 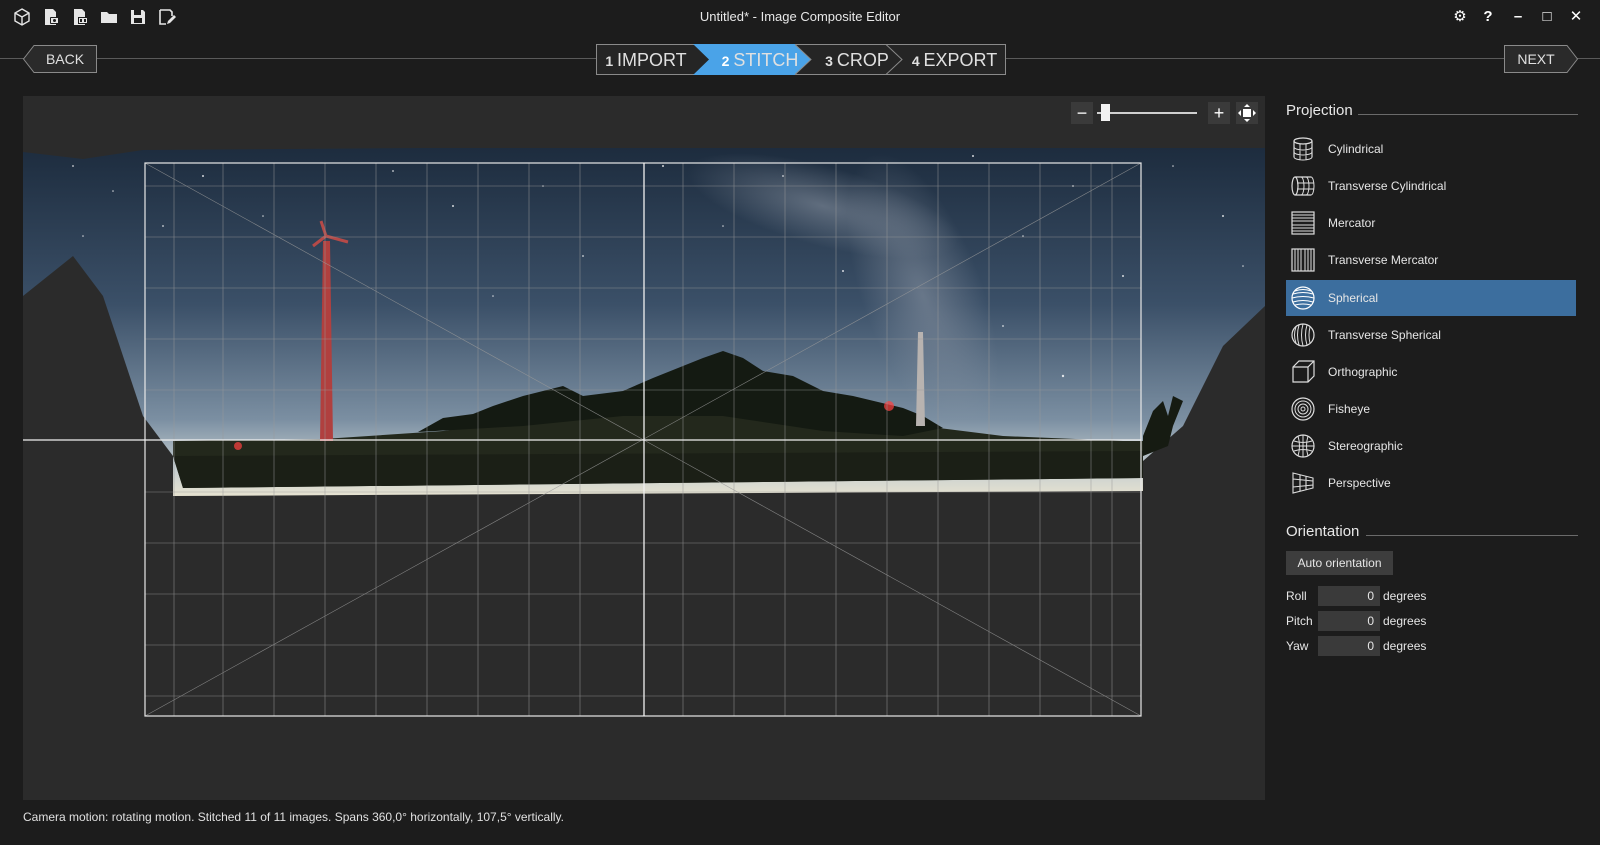 I want to click on back-label: BACK, so click(x=65, y=59).